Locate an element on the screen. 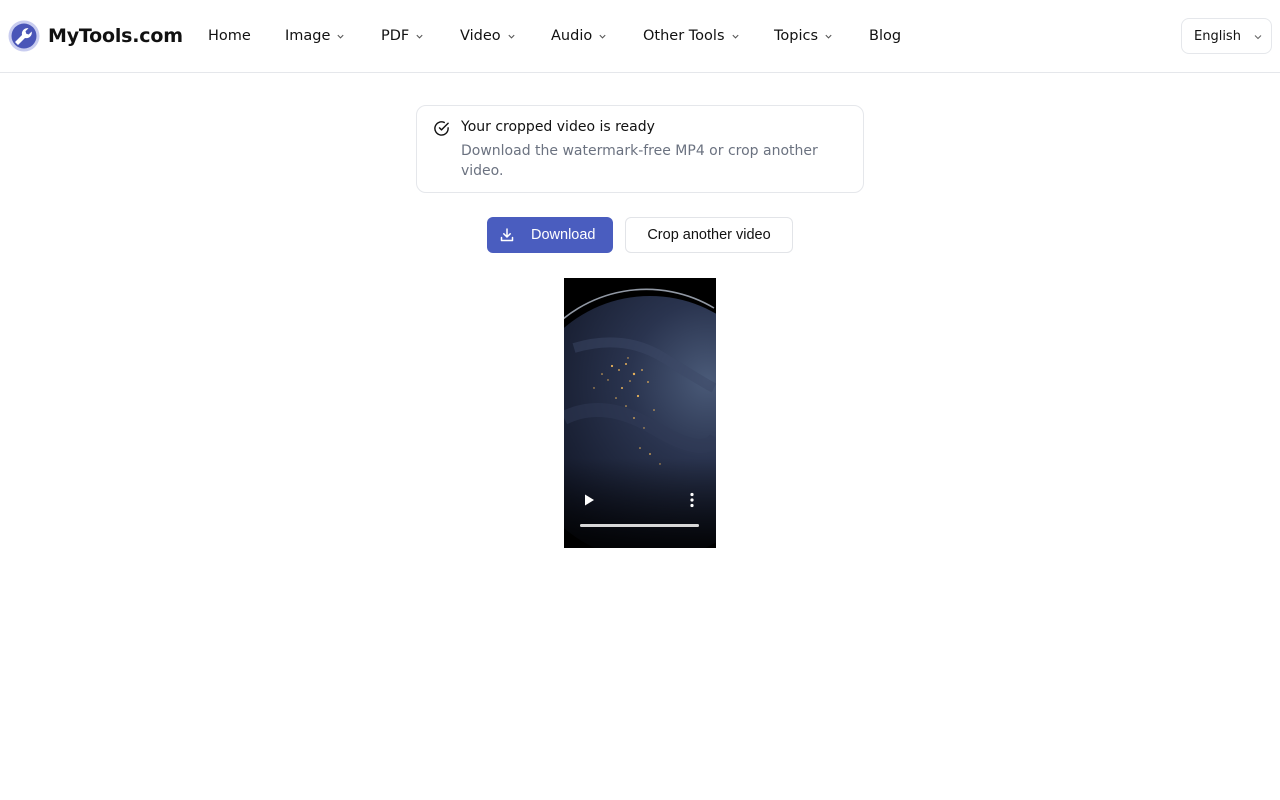 The image size is (1280, 800). nav-topics-label: Topics is located at coordinates (796, 36).